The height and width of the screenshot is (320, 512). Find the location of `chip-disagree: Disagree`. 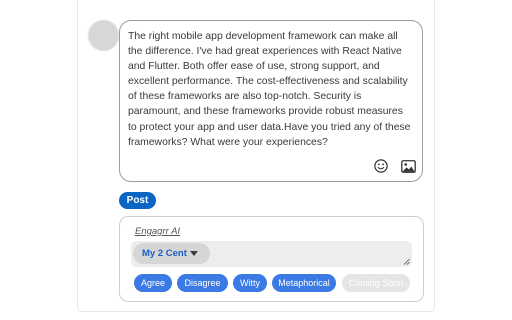

chip-disagree: Disagree is located at coordinates (202, 283).